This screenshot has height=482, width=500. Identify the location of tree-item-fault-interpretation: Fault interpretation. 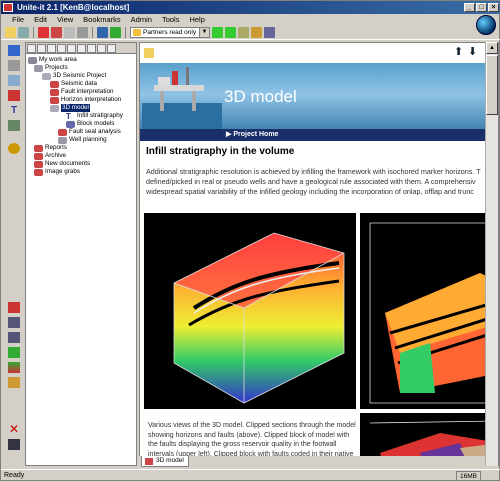
(82, 92).